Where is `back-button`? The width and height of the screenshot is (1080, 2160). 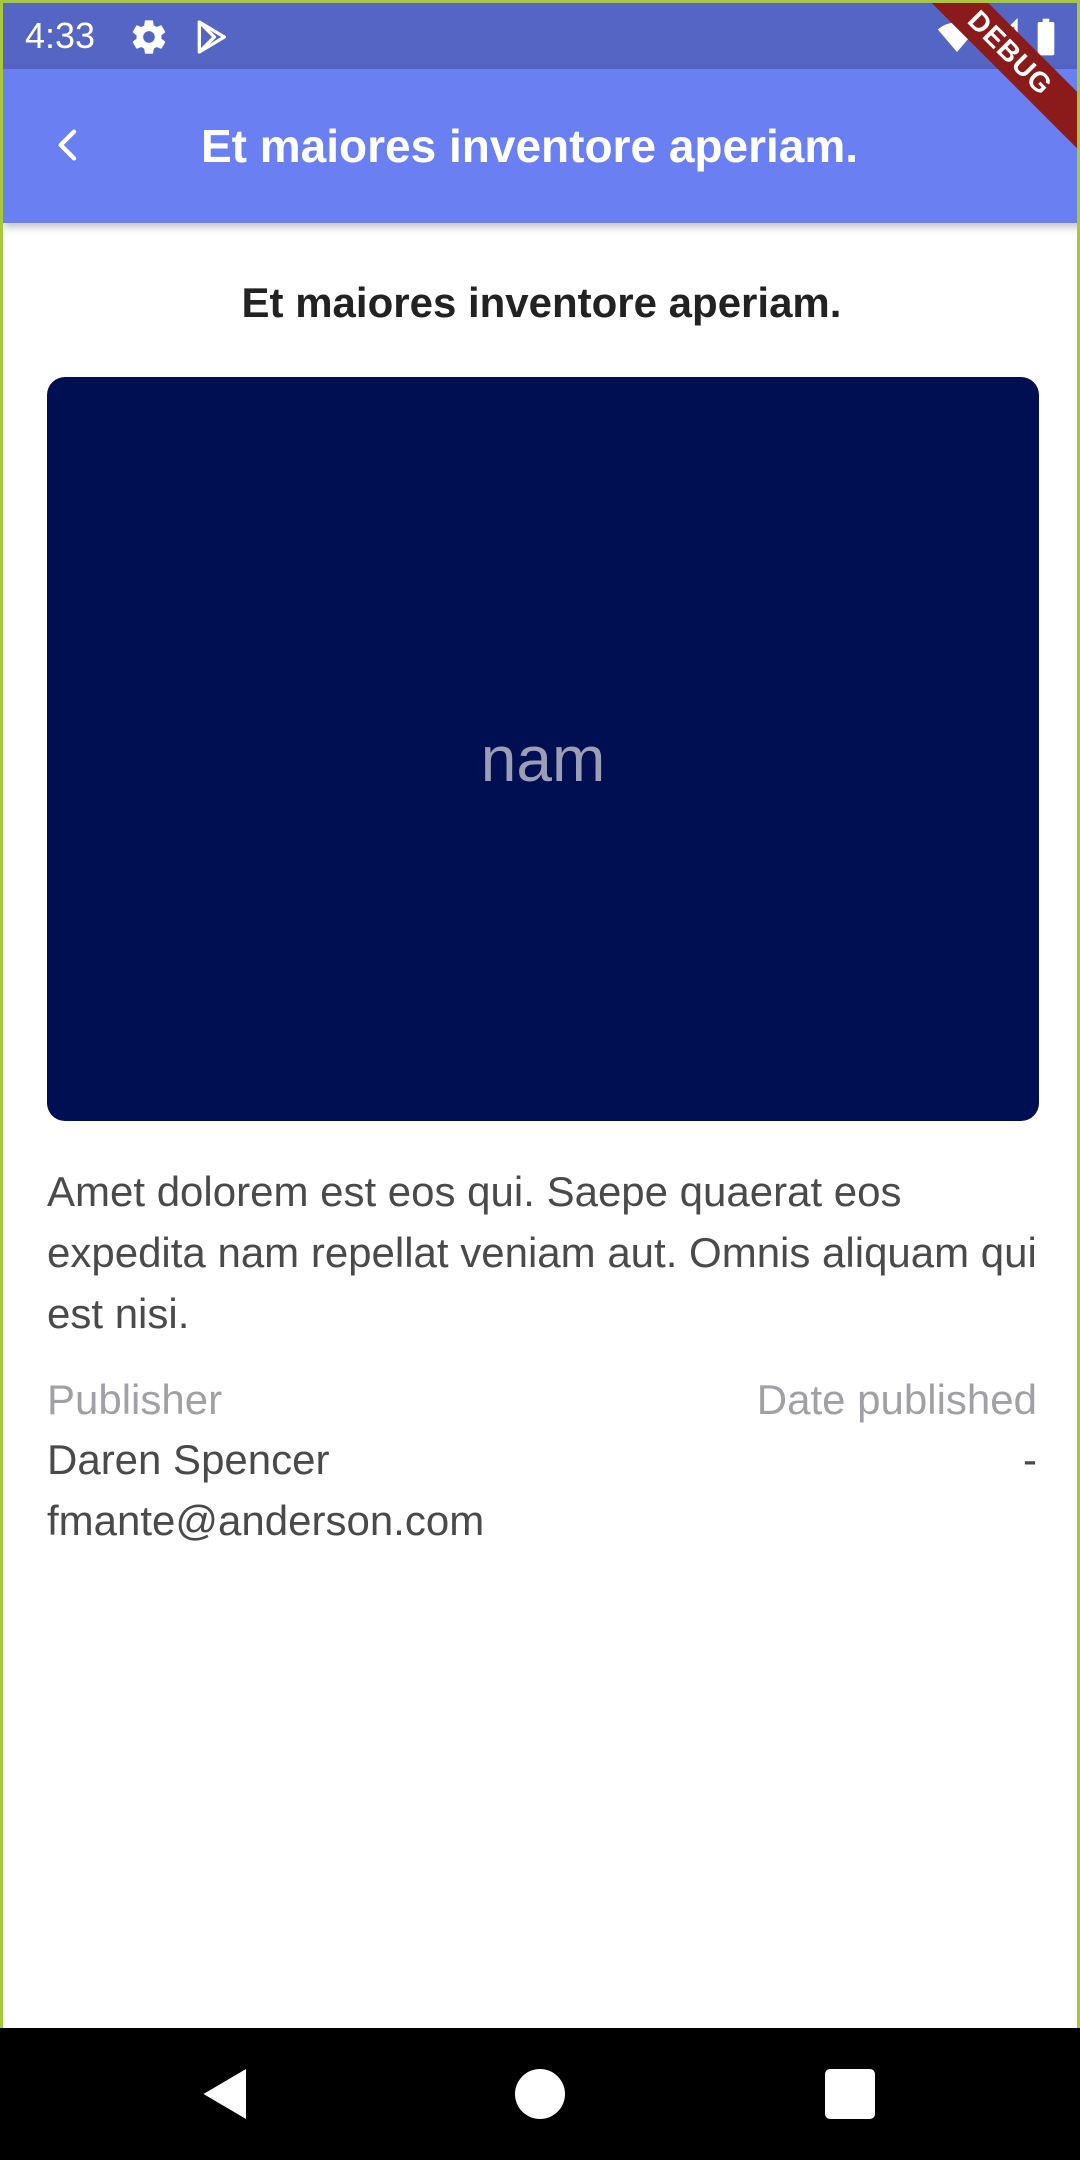
back-button is located at coordinates (69, 145).